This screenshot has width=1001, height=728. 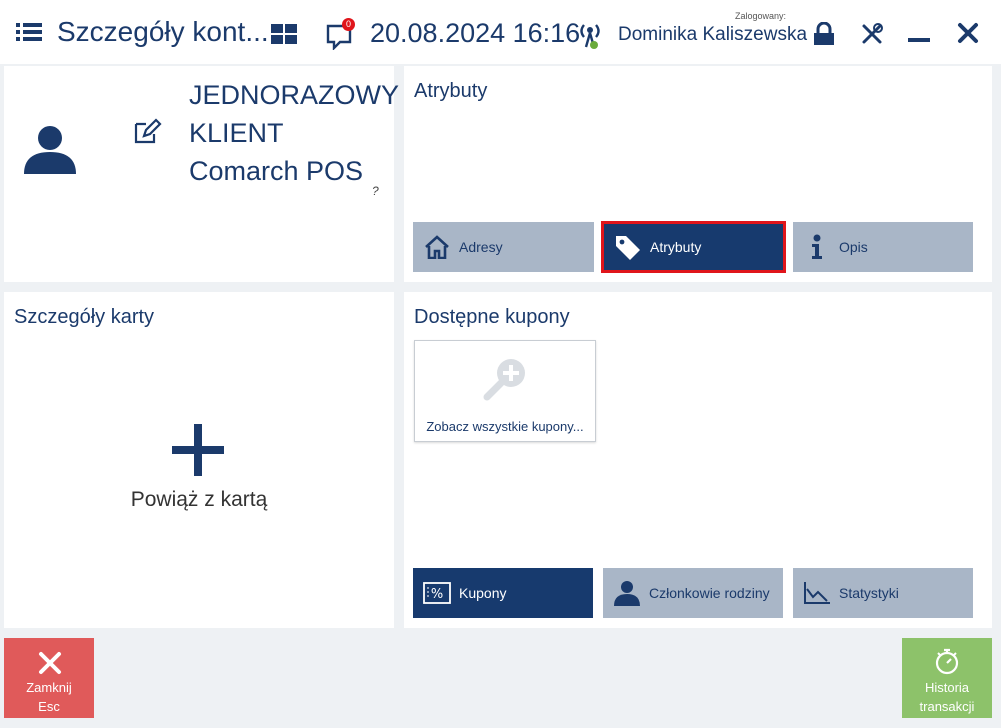 What do you see at coordinates (49, 678) in the screenshot?
I see `close-button: Zamknij Esc` at bounding box center [49, 678].